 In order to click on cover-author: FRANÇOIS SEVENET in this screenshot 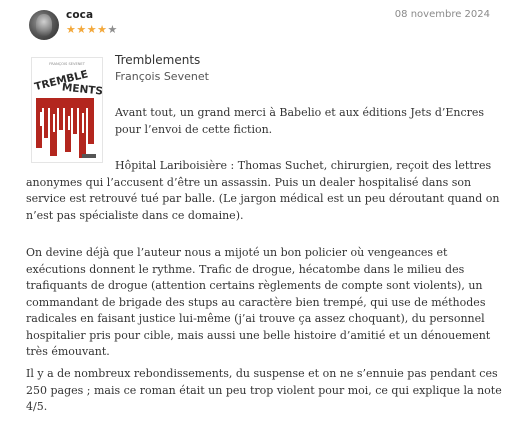, I will do `click(67, 64)`.